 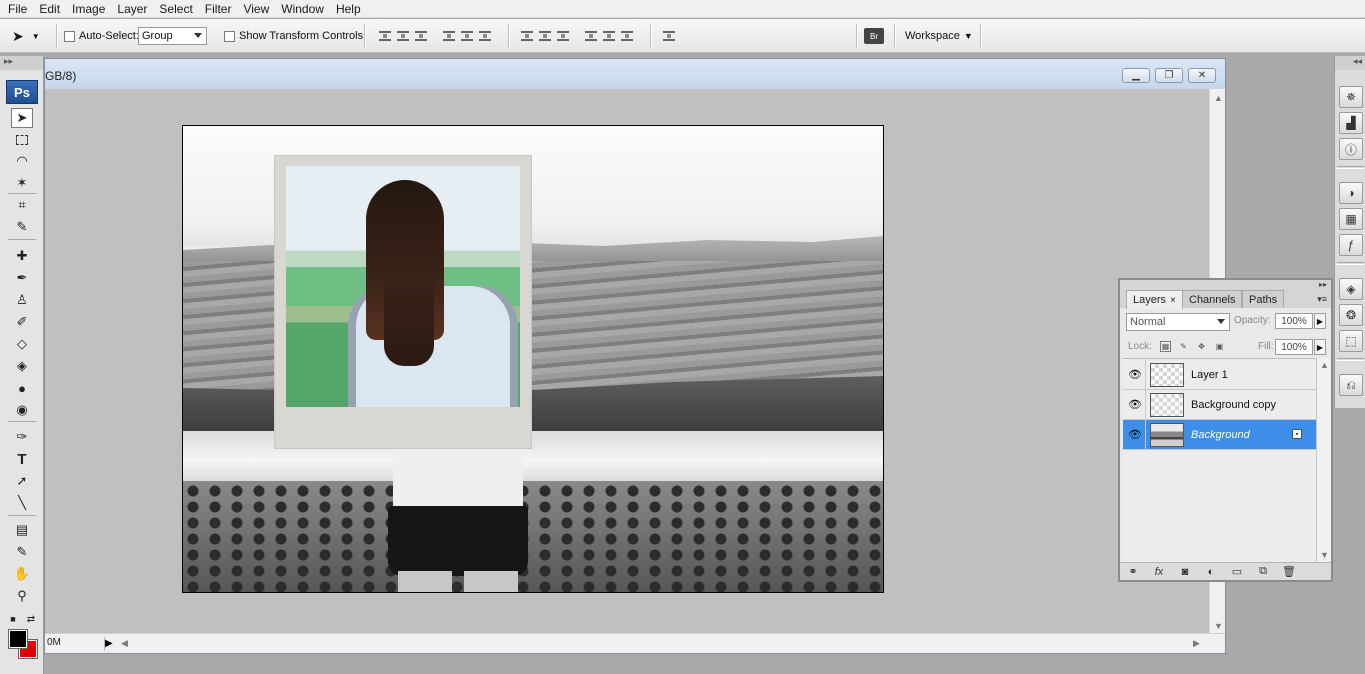 What do you see at coordinates (293, 36) in the screenshot?
I see `show-transform-checkbox: Show Transform Controls` at bounding box center [293, 36].